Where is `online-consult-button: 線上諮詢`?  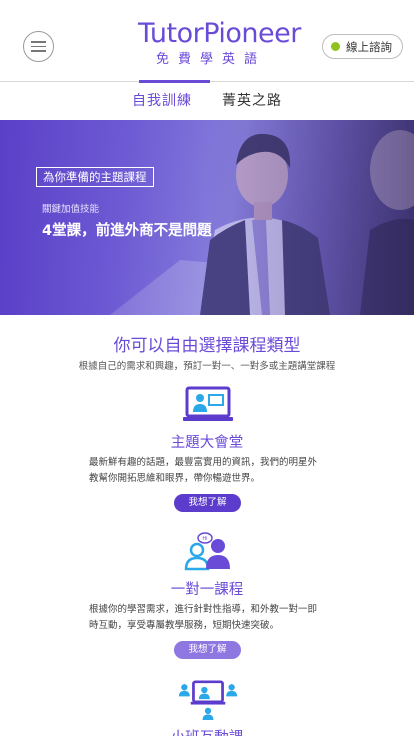
online-consult-button: 線上諮詢 is located at coordinates (362, 46).